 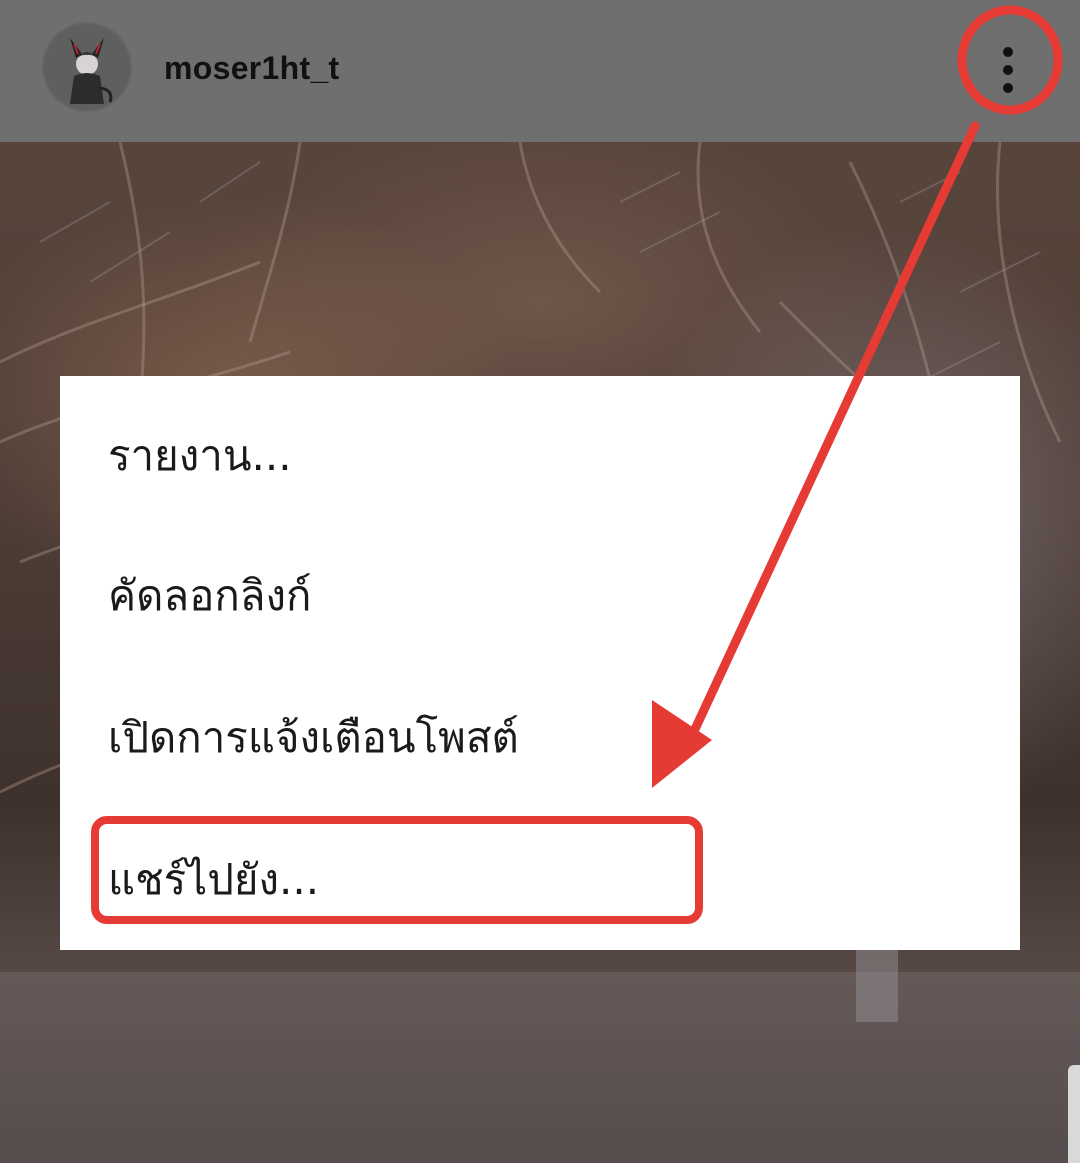 I want to click on username: moser1ht_t, so click(x=252, y=68).